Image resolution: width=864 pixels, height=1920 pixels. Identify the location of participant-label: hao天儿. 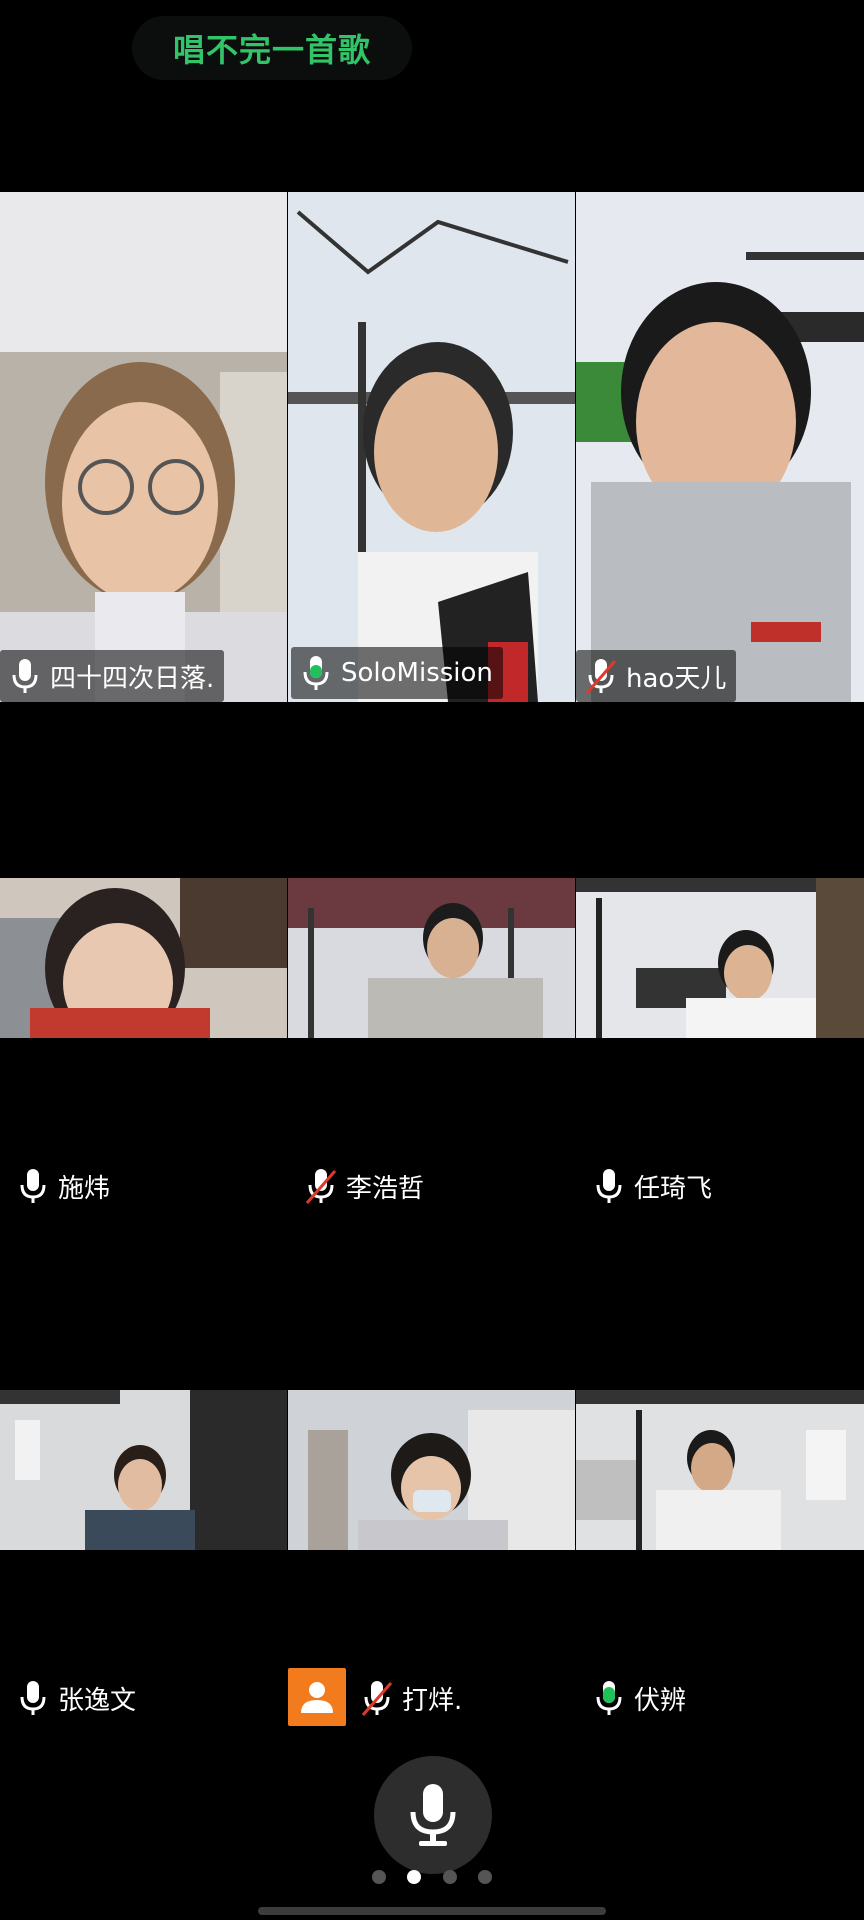
(656, 676).